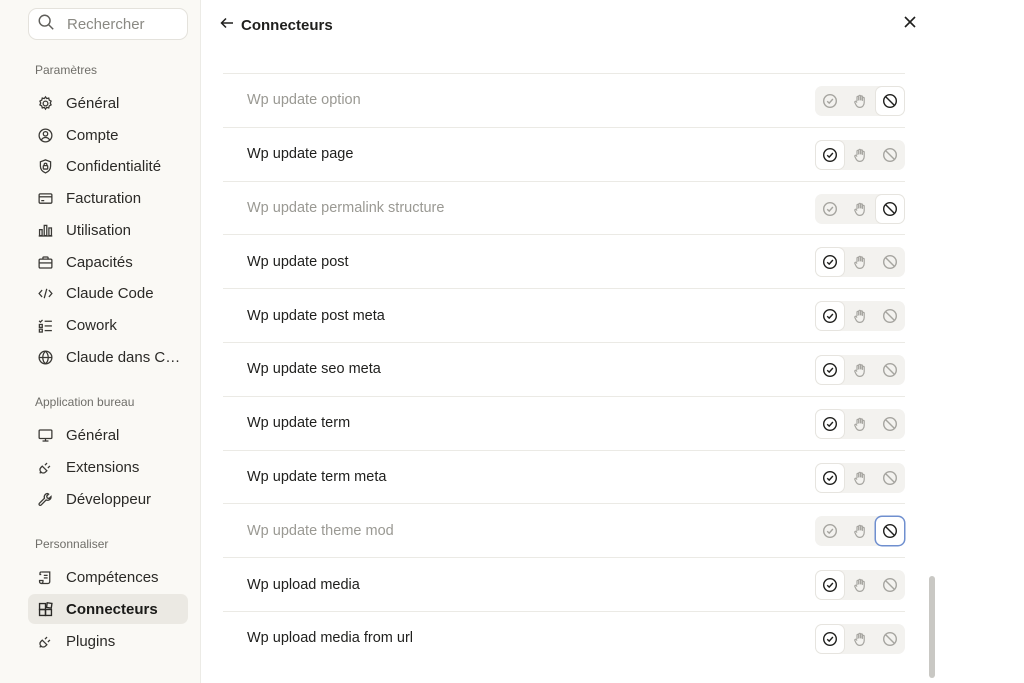 This screenshot has height=683, width=1024. What do you see at coordinates (45, 325) in the screenshot?
I see `checklist-icon` at bounding box center [45, 325].